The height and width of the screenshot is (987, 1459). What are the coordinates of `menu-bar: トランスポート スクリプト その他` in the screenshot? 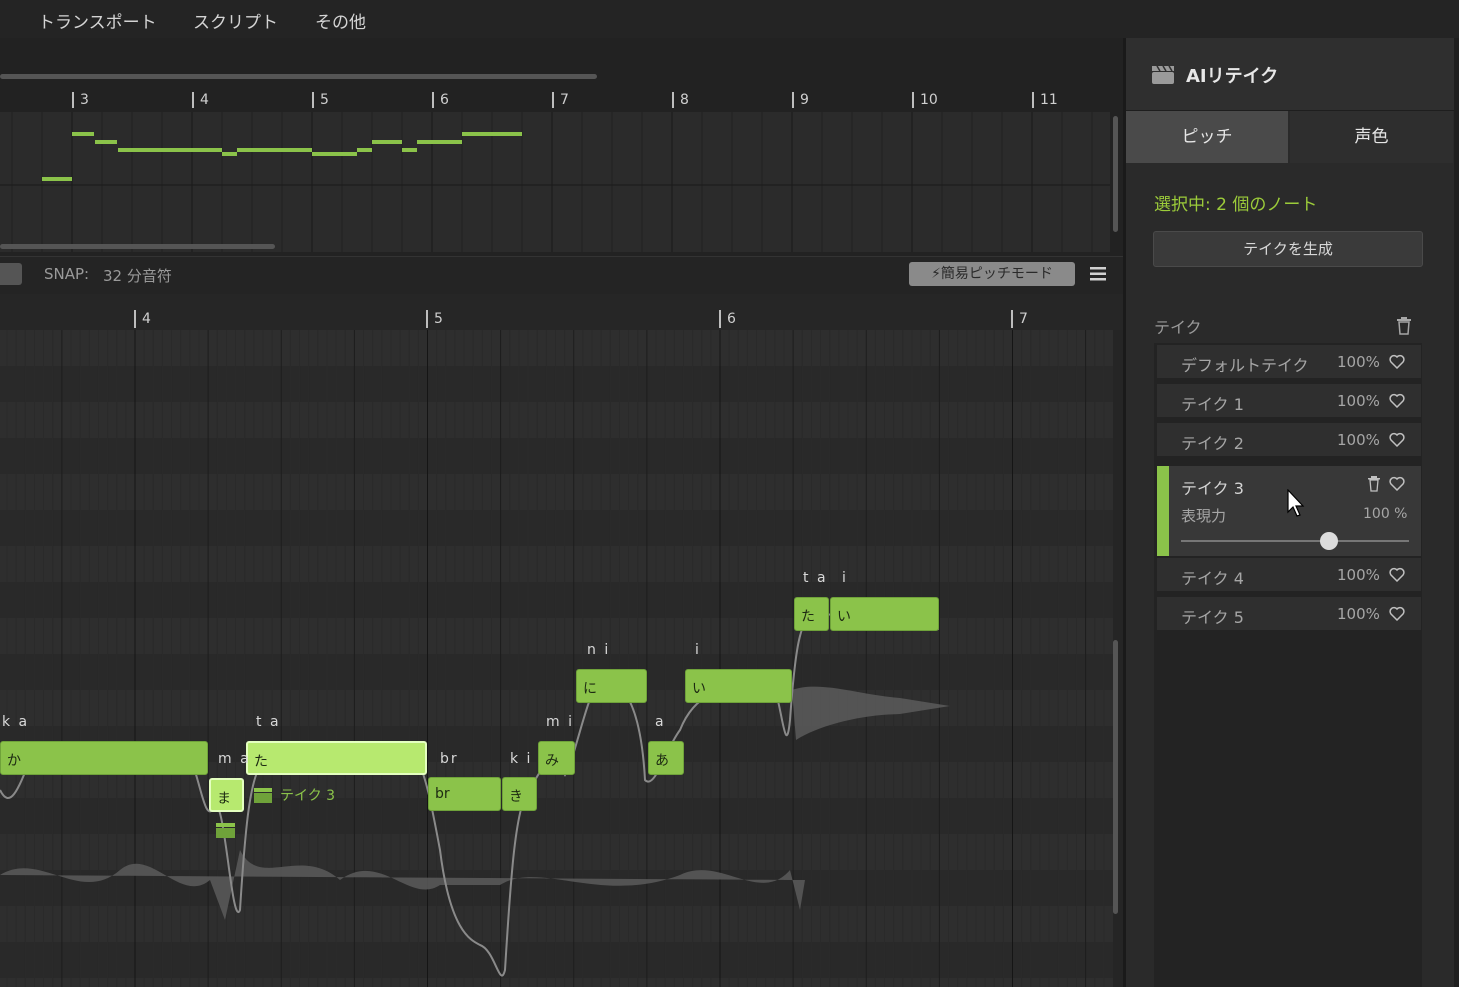 It's located at (729, 19).